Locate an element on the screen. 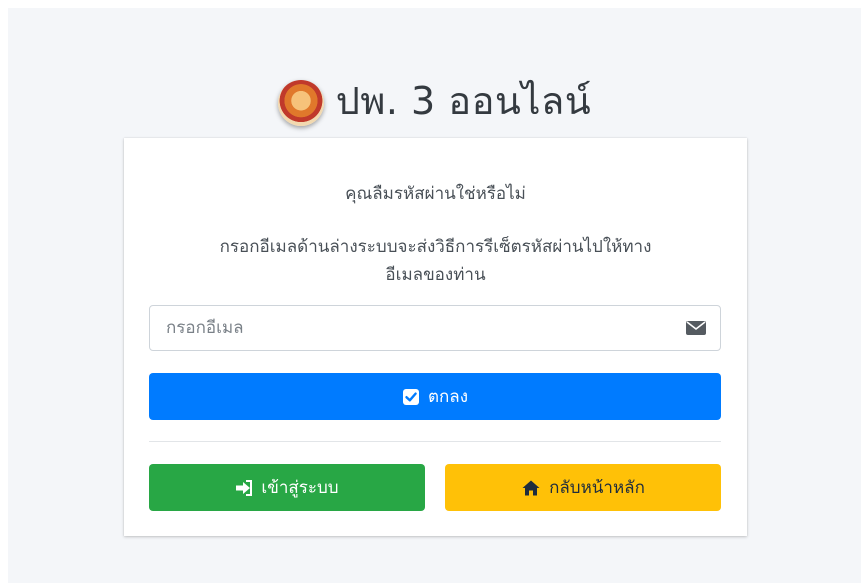 The height and width of the screenshot is (583, 861). login-button: เข้าสู่ระบบ is located at coordinates (287, 487).